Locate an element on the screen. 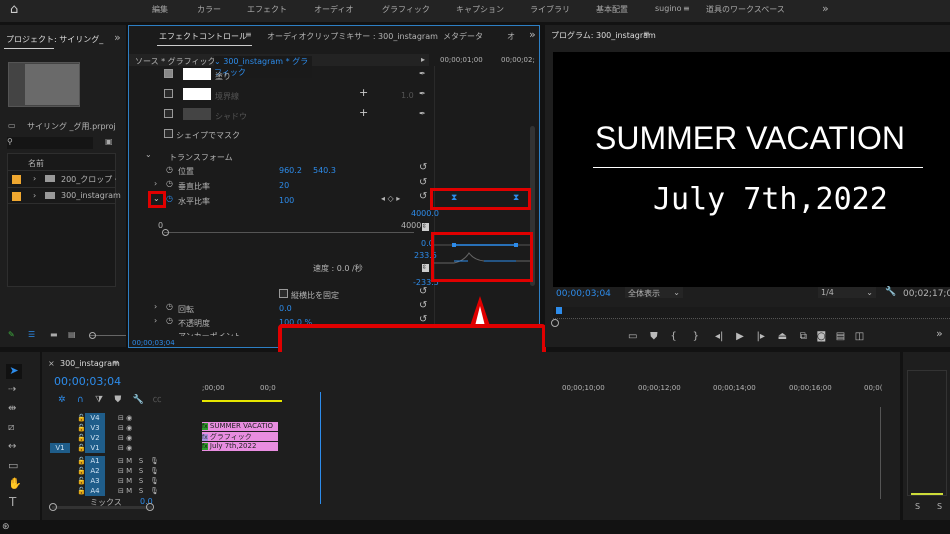 Image resolution: width=950 pixels, height=534 pixels. source-v1: V1 is located at coordinates (60, 448).